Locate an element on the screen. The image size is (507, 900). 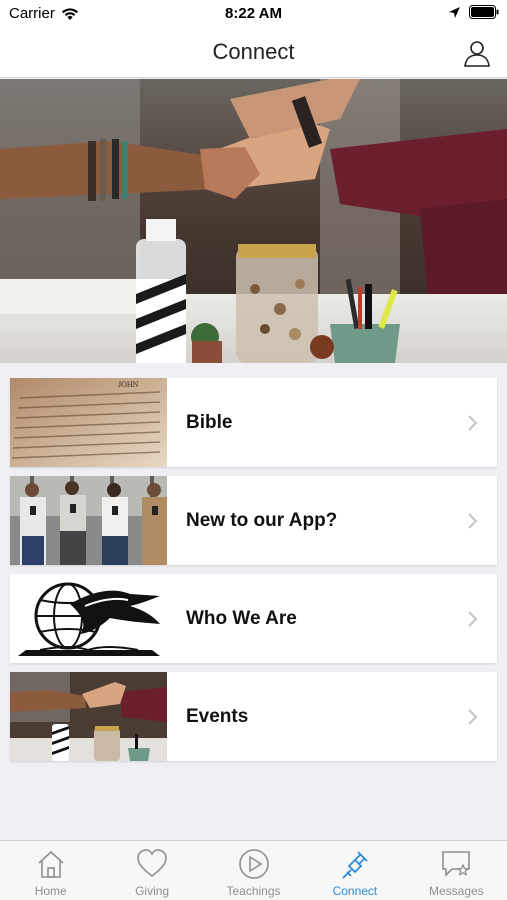
chat-star-icon is located at coordinates (456, 864).